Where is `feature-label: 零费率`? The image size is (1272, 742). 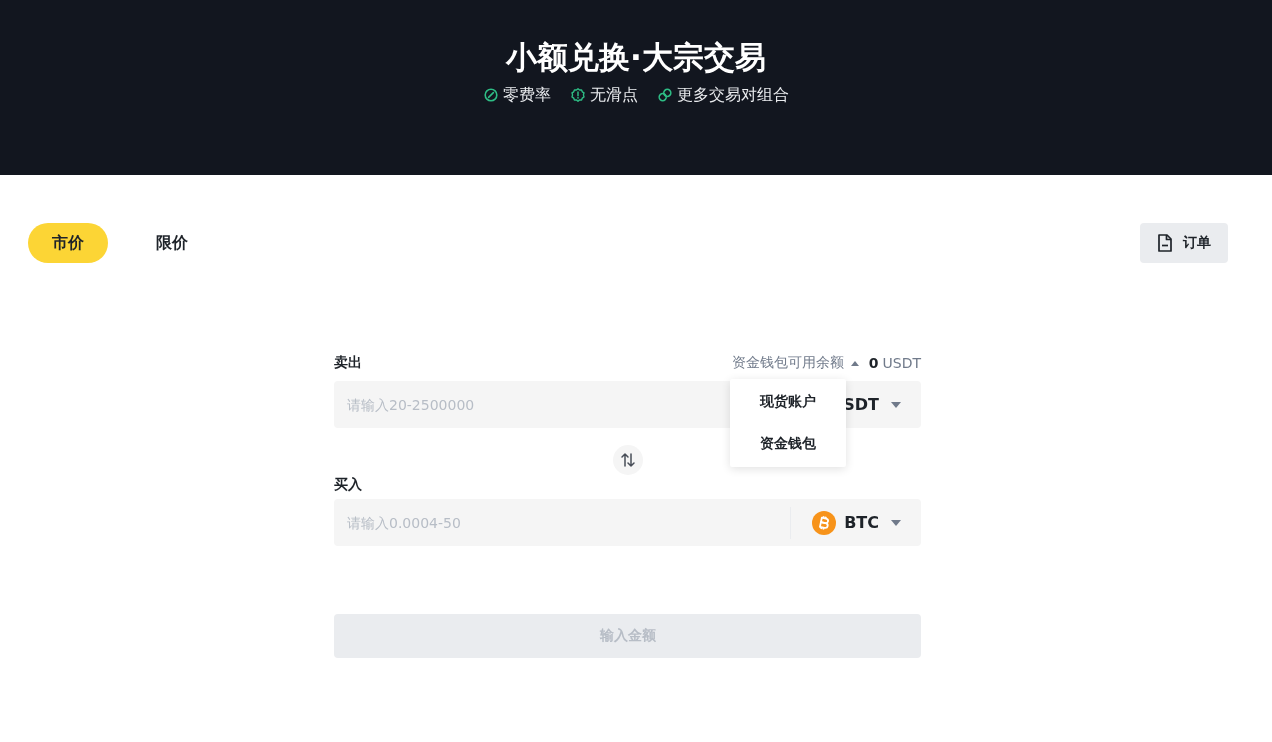 feature-label: 零费率 is located at coordinates (526, 95).